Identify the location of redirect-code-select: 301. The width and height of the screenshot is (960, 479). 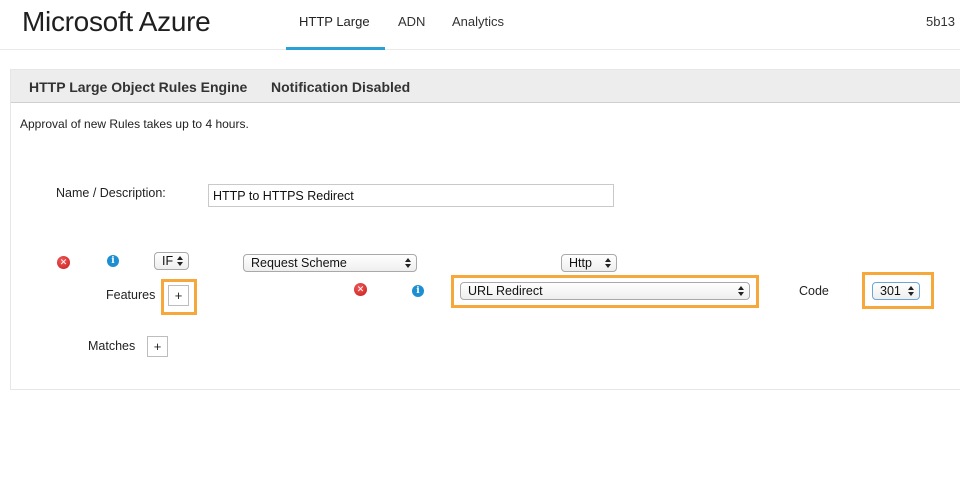
(896, 291).